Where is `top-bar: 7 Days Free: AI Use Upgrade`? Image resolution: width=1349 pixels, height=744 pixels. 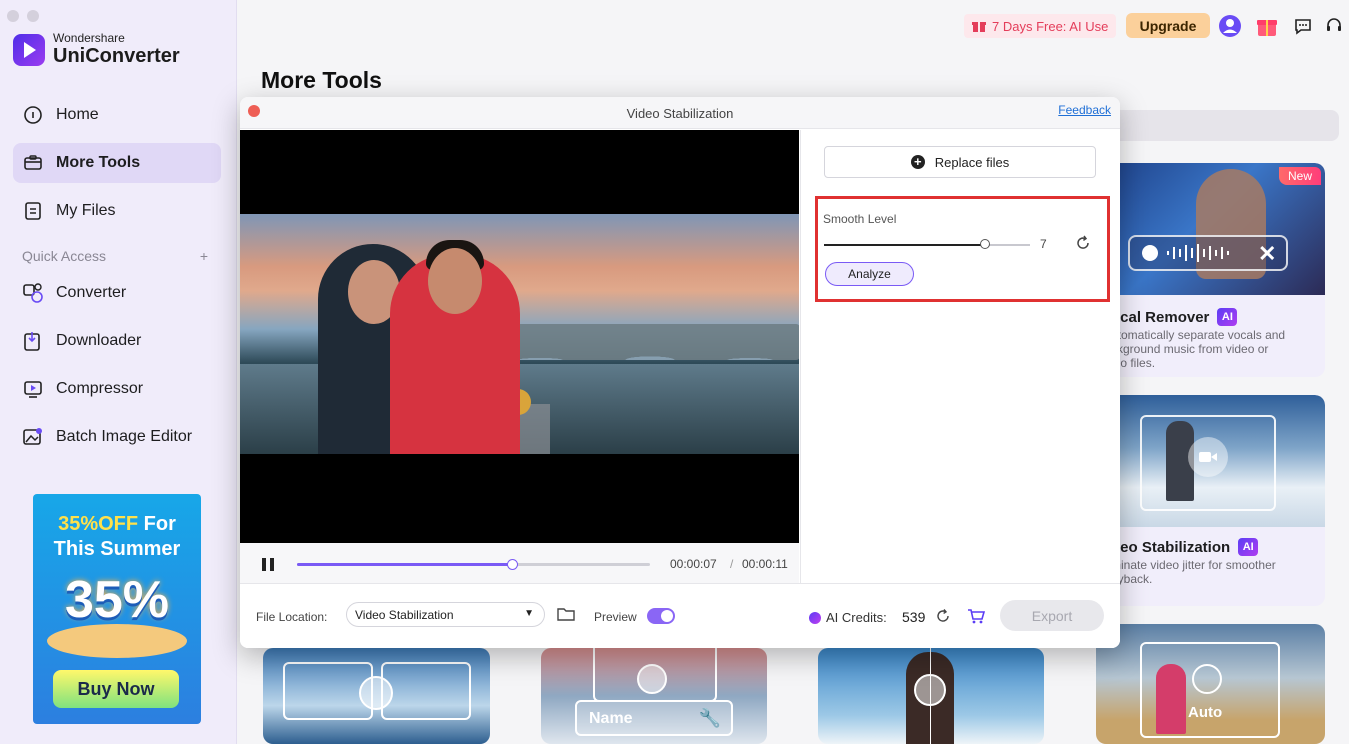 top-bar: 7 Days Free: AI Use Upgrade is located at coordinates (793, 26).